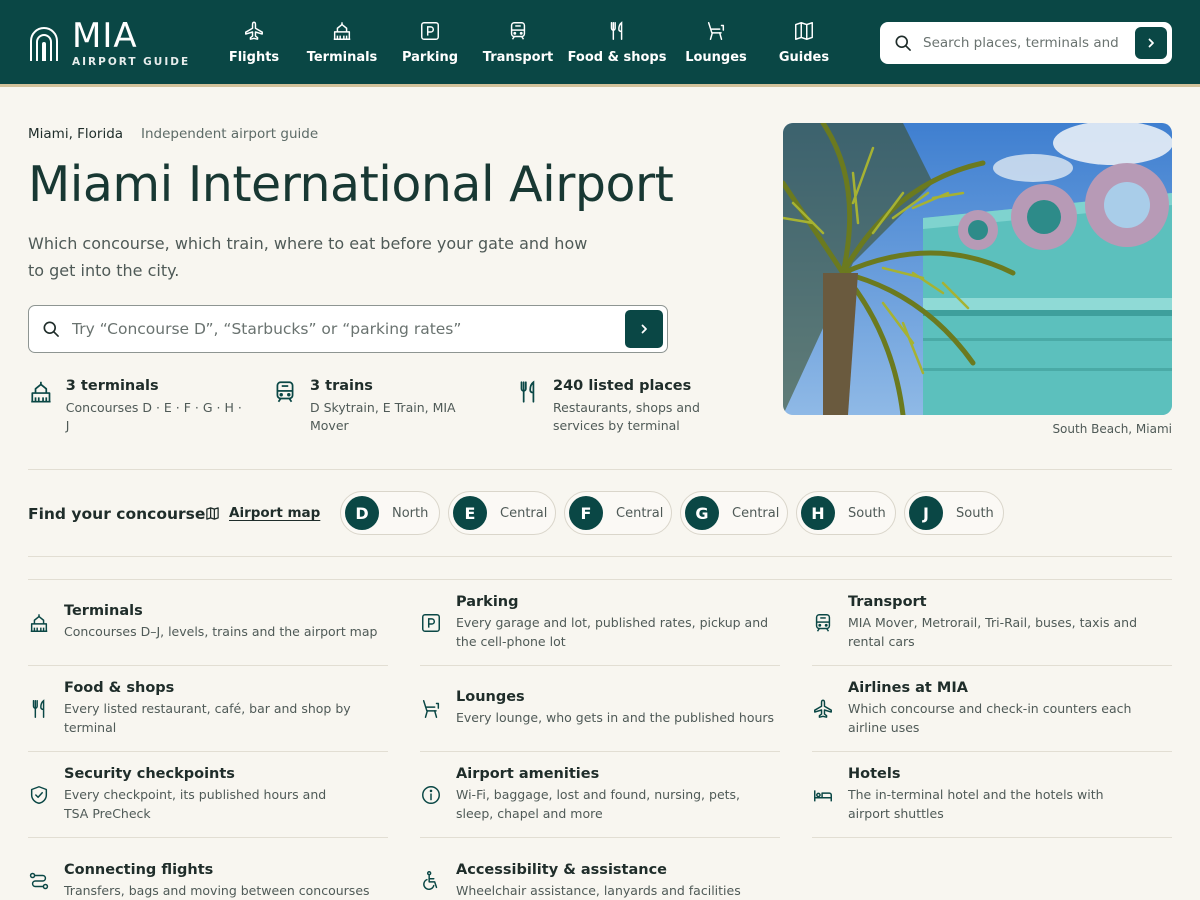 This screenshot has height=900, width=1200. Describe the element at coordinates (502, 513) in the screenshot. I see `concourse-pill-e: E Central` at that location.